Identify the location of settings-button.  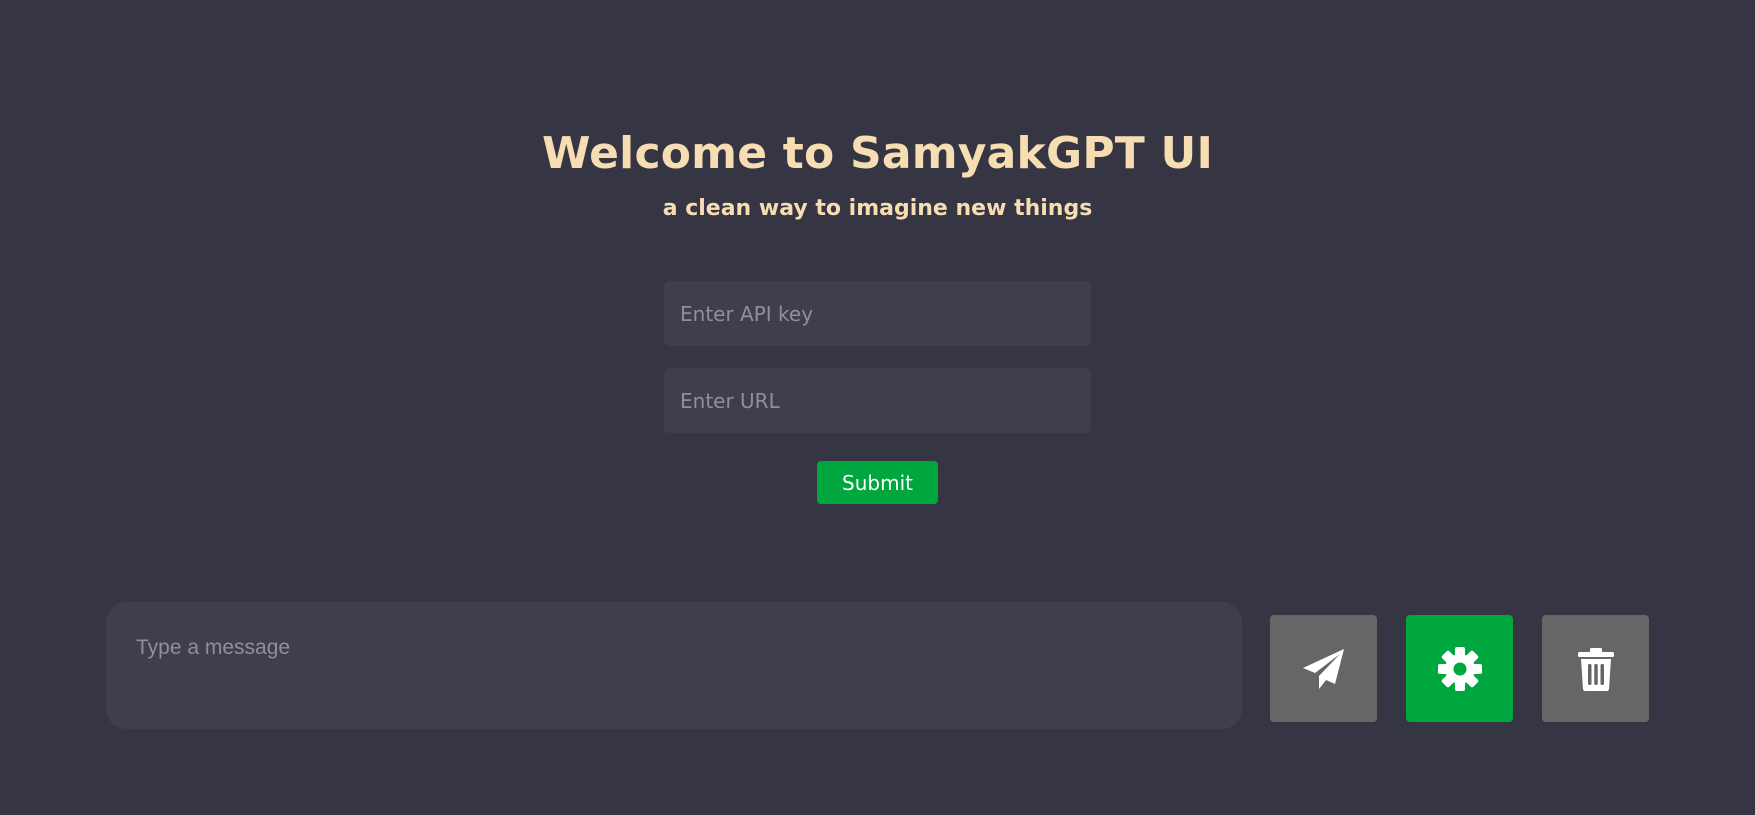
(1459, 668).